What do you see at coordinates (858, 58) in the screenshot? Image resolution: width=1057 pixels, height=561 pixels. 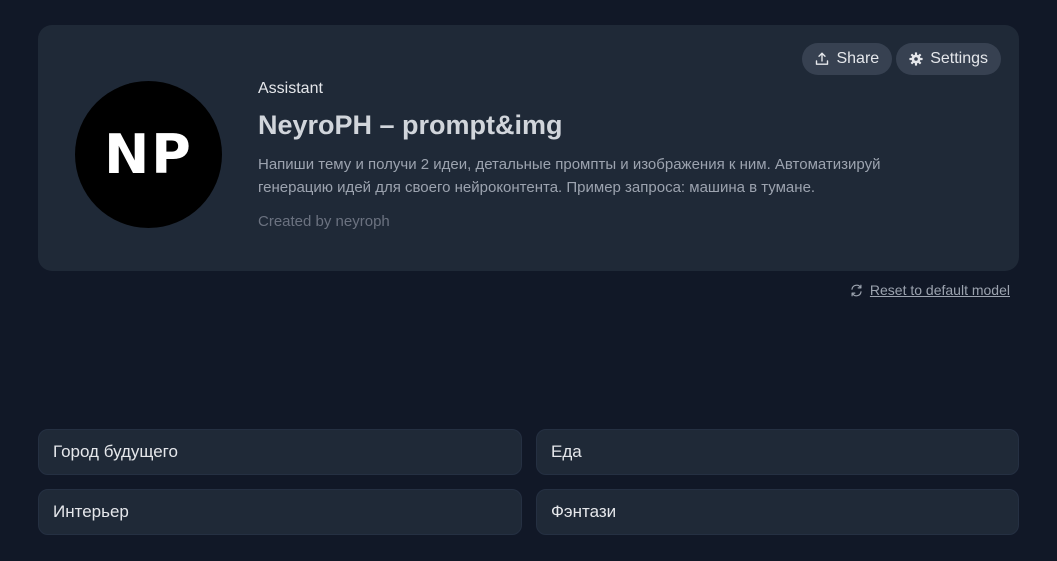 I see `share-label: Share` at bounding box center [858, 58].